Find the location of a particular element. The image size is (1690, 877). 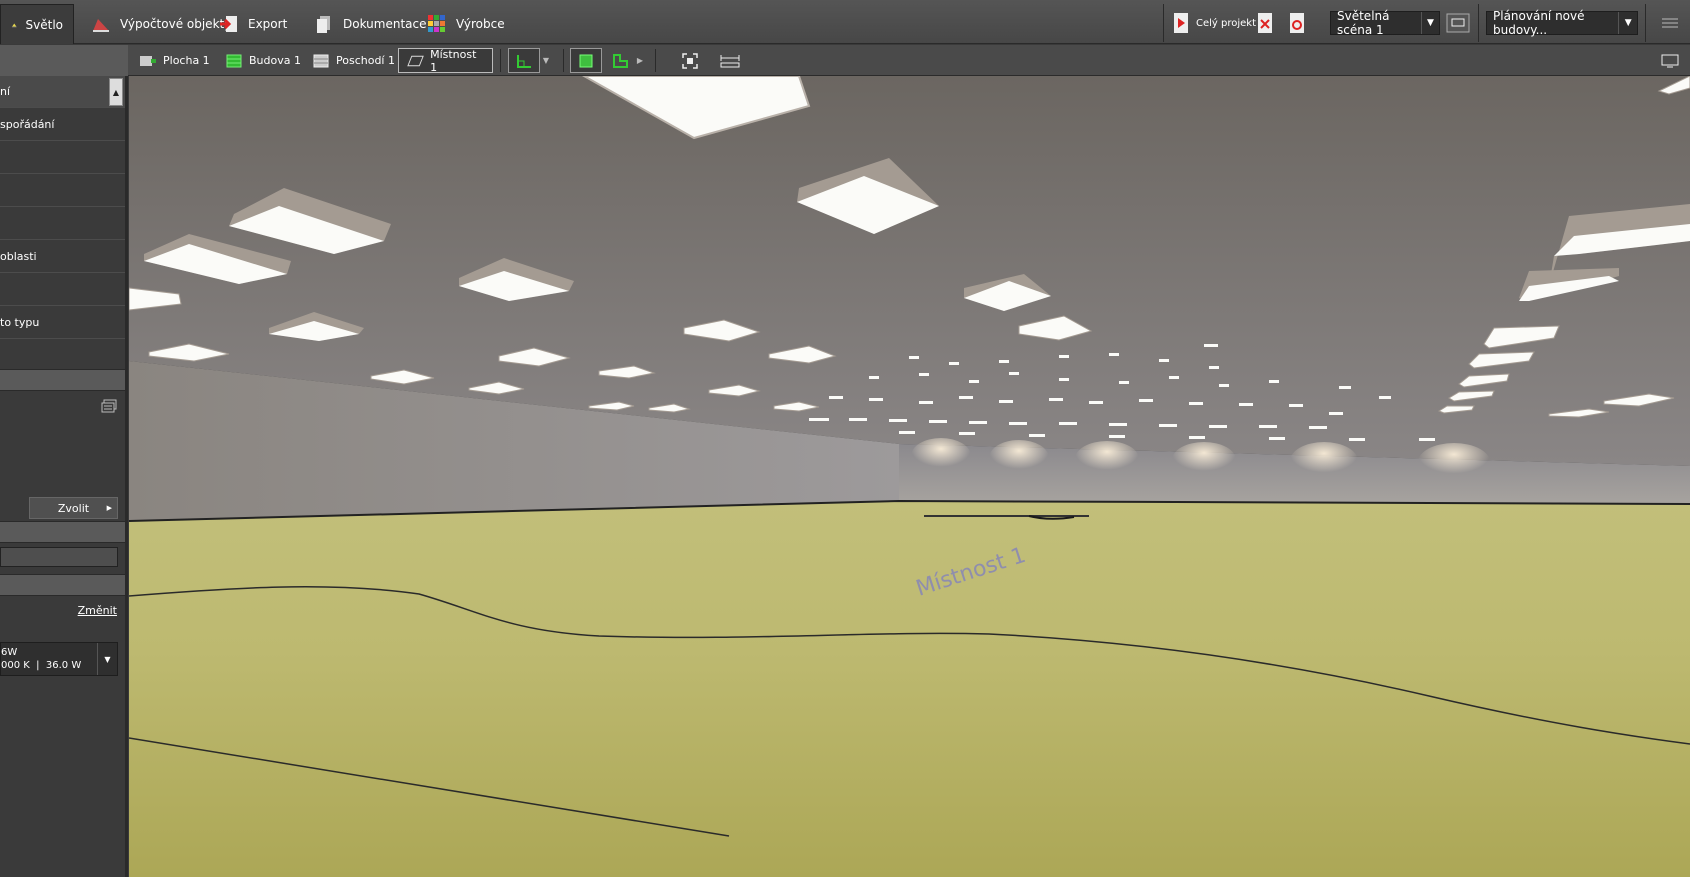

light-scene-value: Světelná scéna 1 is located at coordinates (1363, 23).